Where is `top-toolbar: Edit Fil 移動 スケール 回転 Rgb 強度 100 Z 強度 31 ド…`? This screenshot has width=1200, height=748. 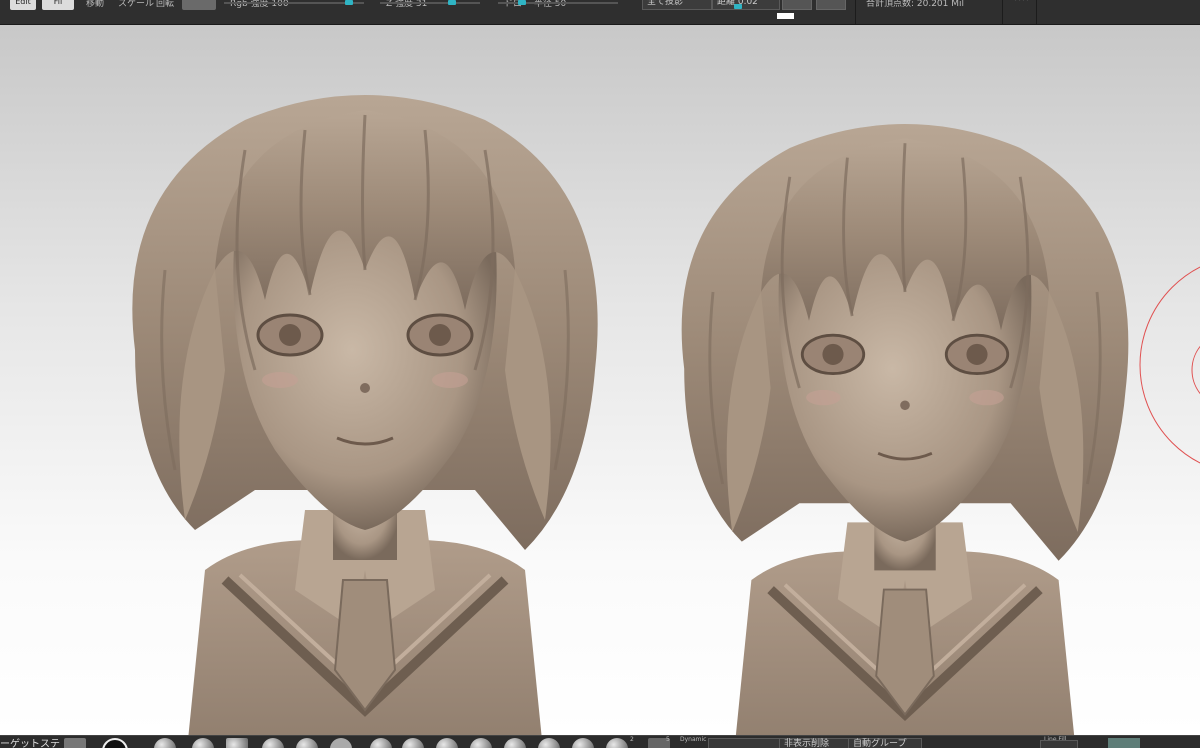 top-toolbar: Edit Fil 移動 スケール 回転 Rgb 強度 100 Z 強度 31 ド… is located at coordinates (600, 12).